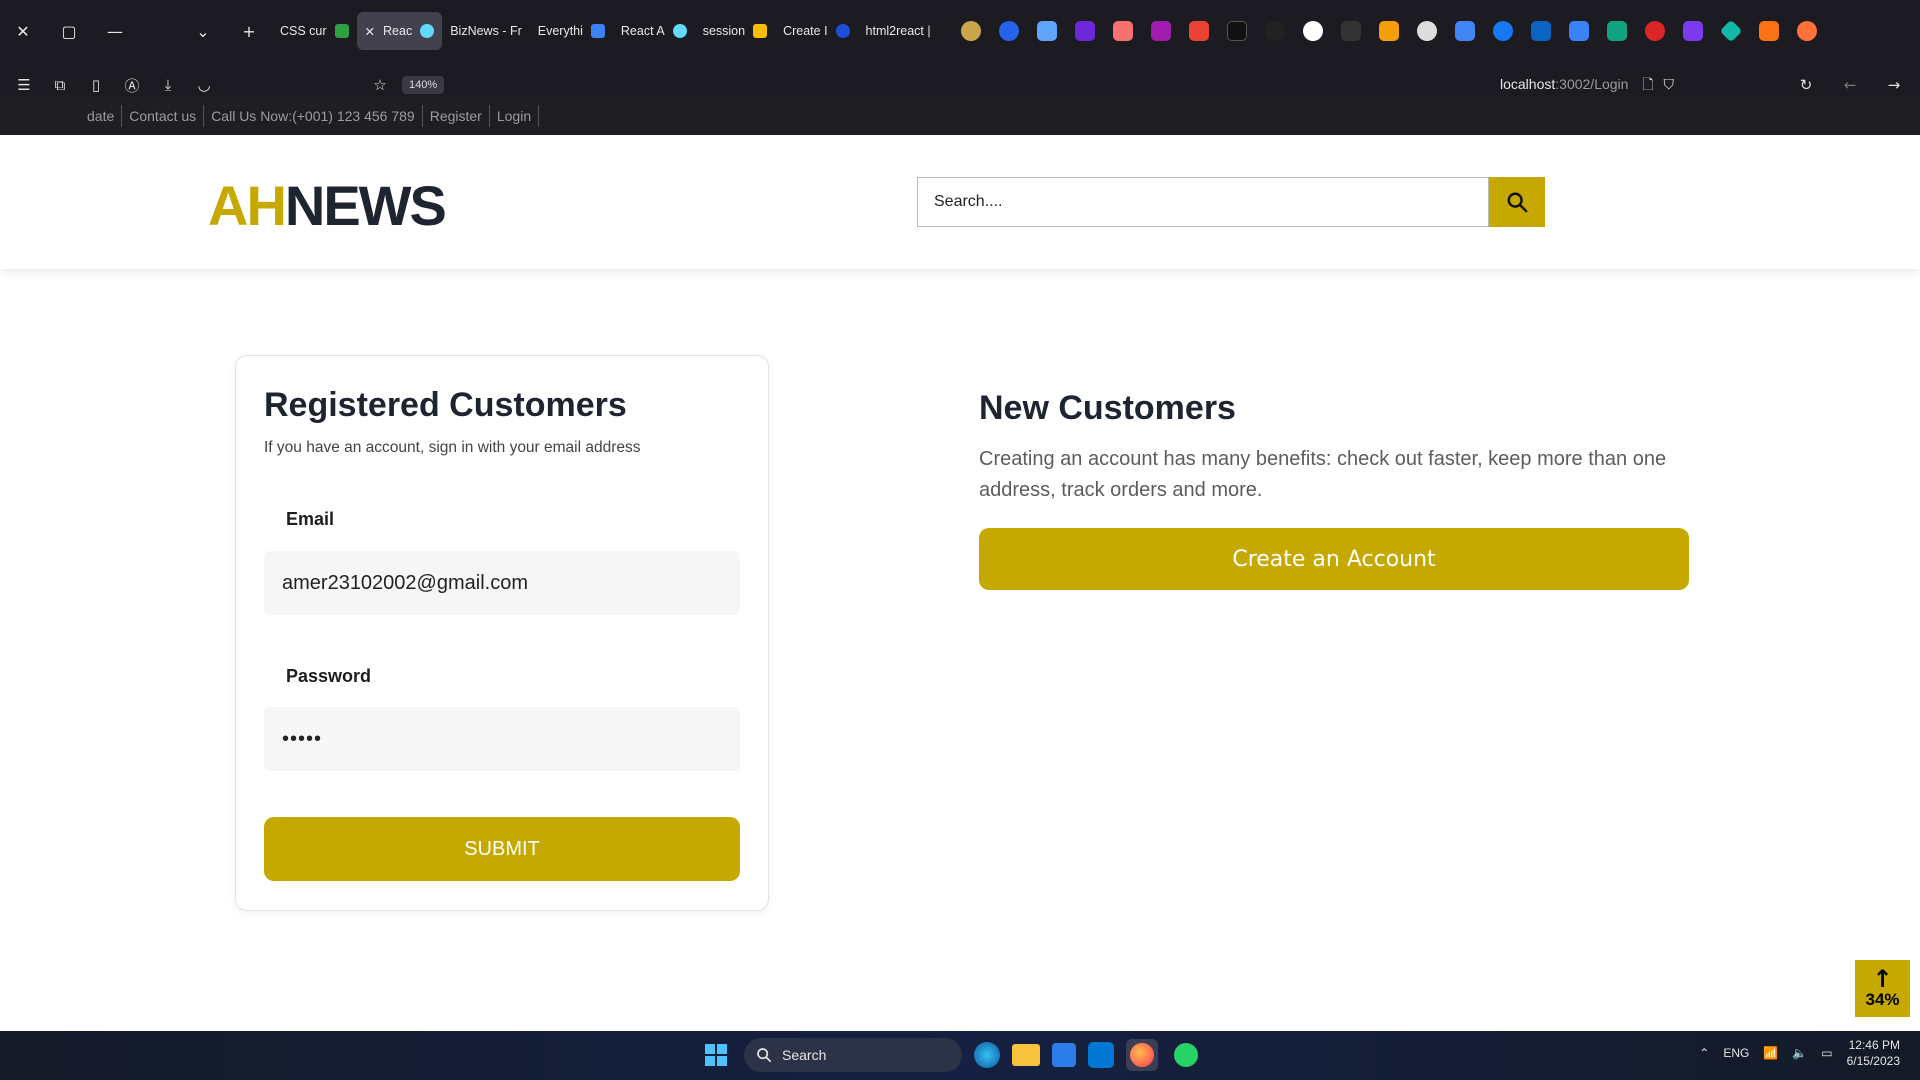 This screenshot has height=1080, width=1920. Describe the element at coordinates (1647, 84) in the screenshot. I see `reader-mode-icon: 🗋` at that location.